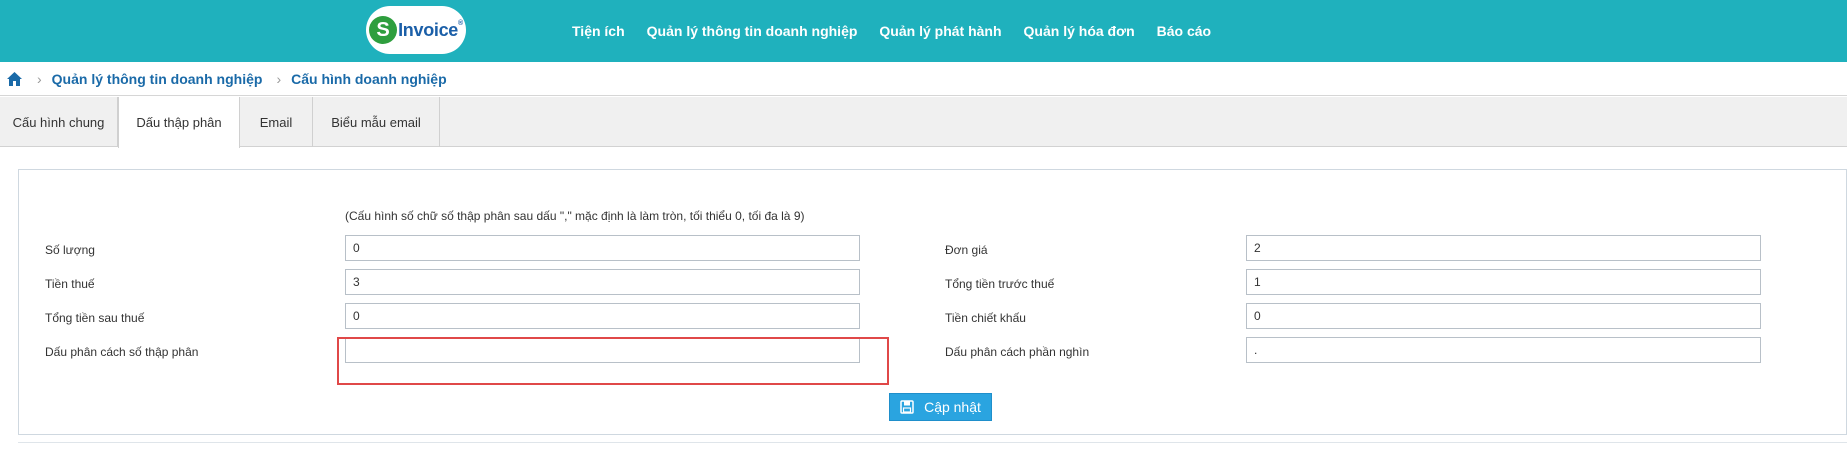 Image resolution: width=1847 pixels, height=458 pixels. I want to click on nav-item-tien-ich: Tiện ích, so click(598, 31).